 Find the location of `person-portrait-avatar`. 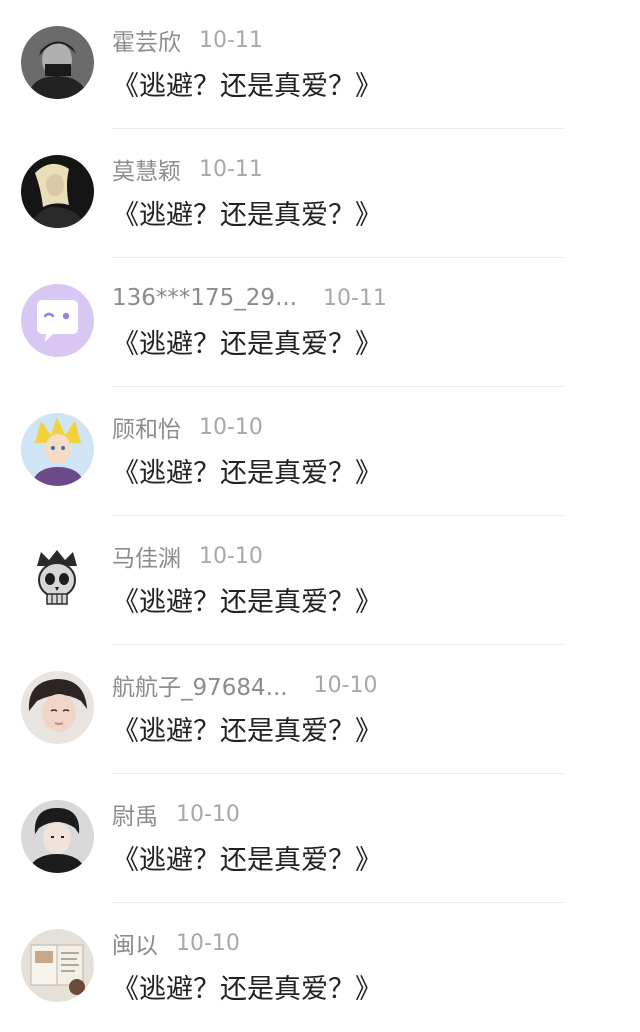

person-portrait-avatar is located at coordinates (57, 707).